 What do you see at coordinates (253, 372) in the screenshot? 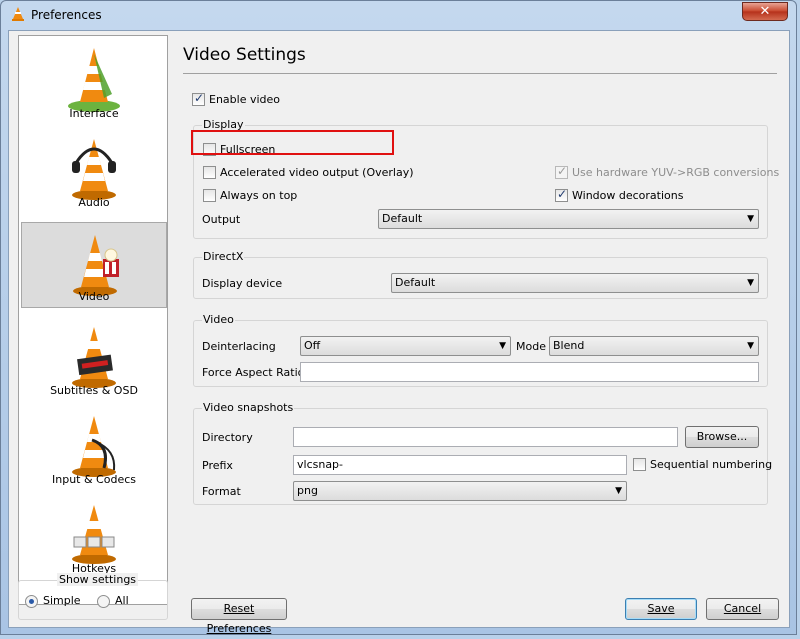
I see `aspect-ratio-label: Force Aspect Ratio` at bounding box center [253, 372].